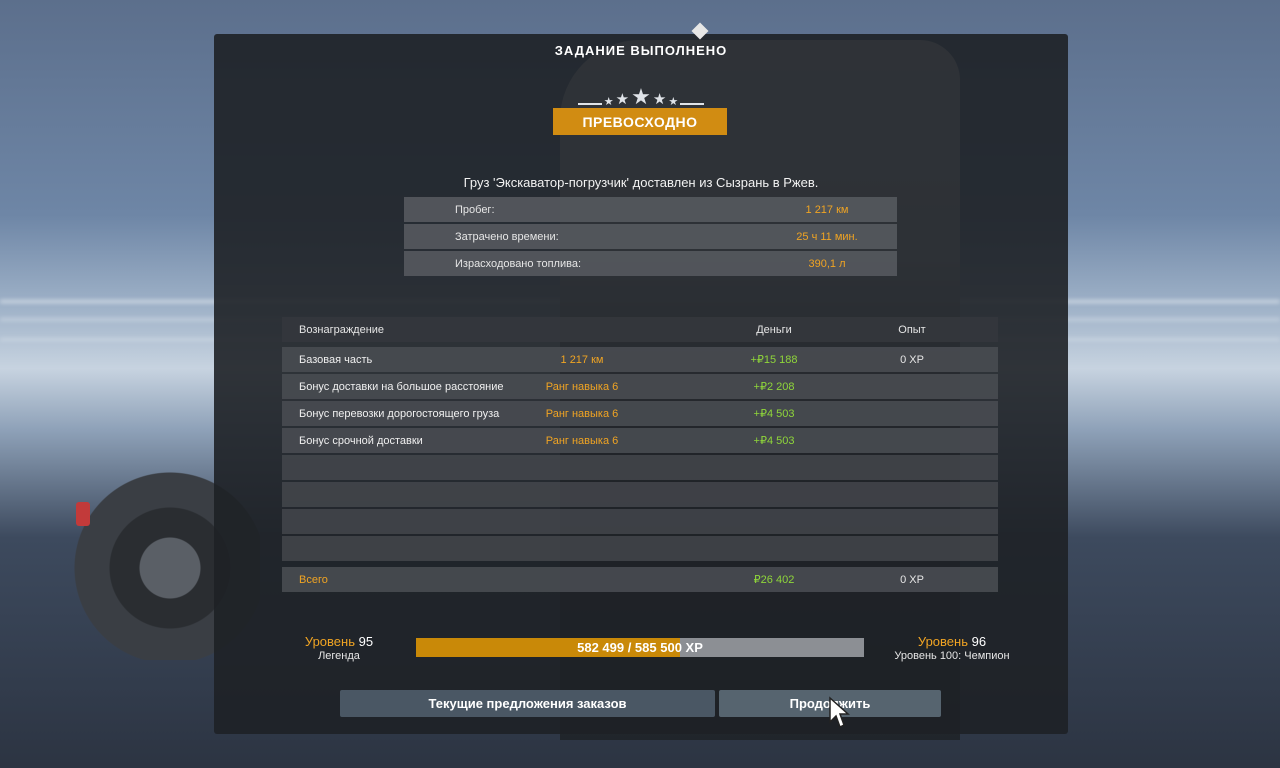 Image resolution: width=1280 pixels, height=768 pixels. What do you see at coordinates (979, 641) in the screenshot?
I see `level-number: 96` at bounding box center [979, 641].